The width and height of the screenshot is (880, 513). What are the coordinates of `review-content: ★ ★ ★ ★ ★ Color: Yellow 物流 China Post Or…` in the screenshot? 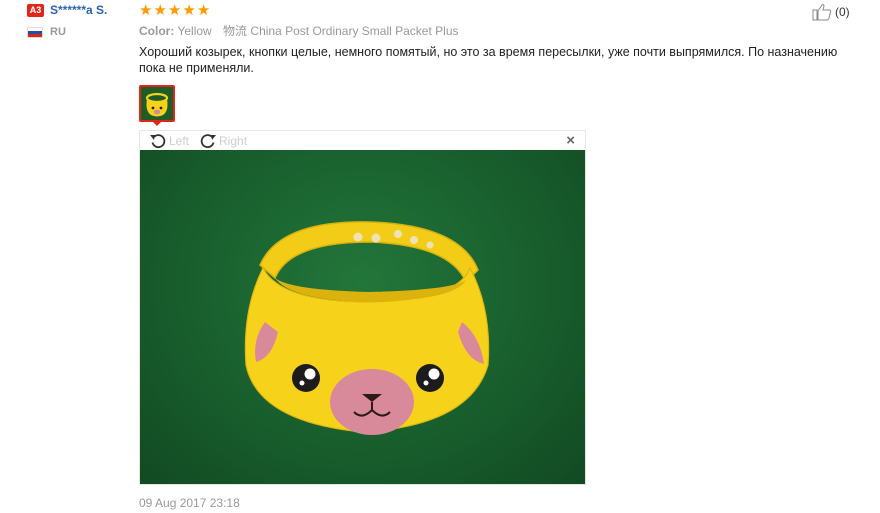 It's located at (499, 39).